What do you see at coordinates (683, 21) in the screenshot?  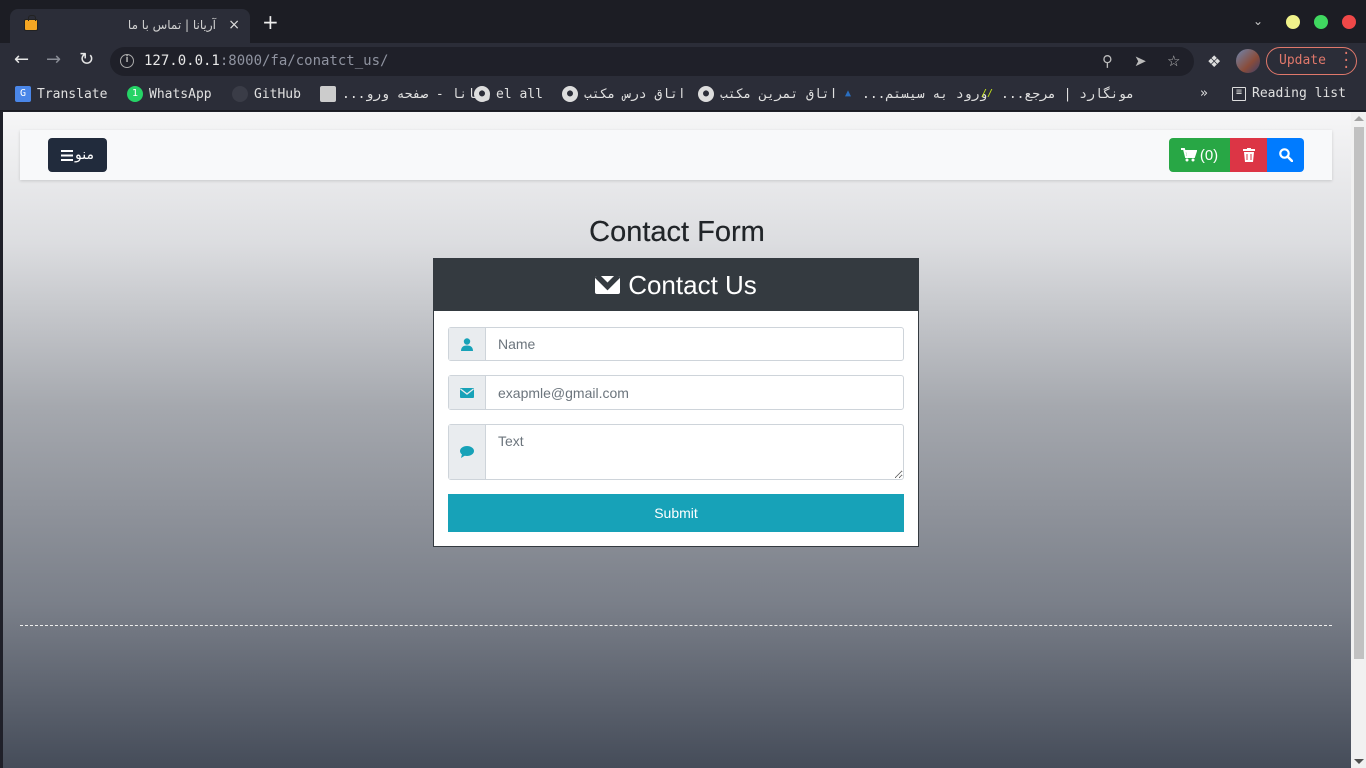 I see `browser-title-bar: آریانا | تماس با ما × + ⌄` at bounding box center [683, 21].